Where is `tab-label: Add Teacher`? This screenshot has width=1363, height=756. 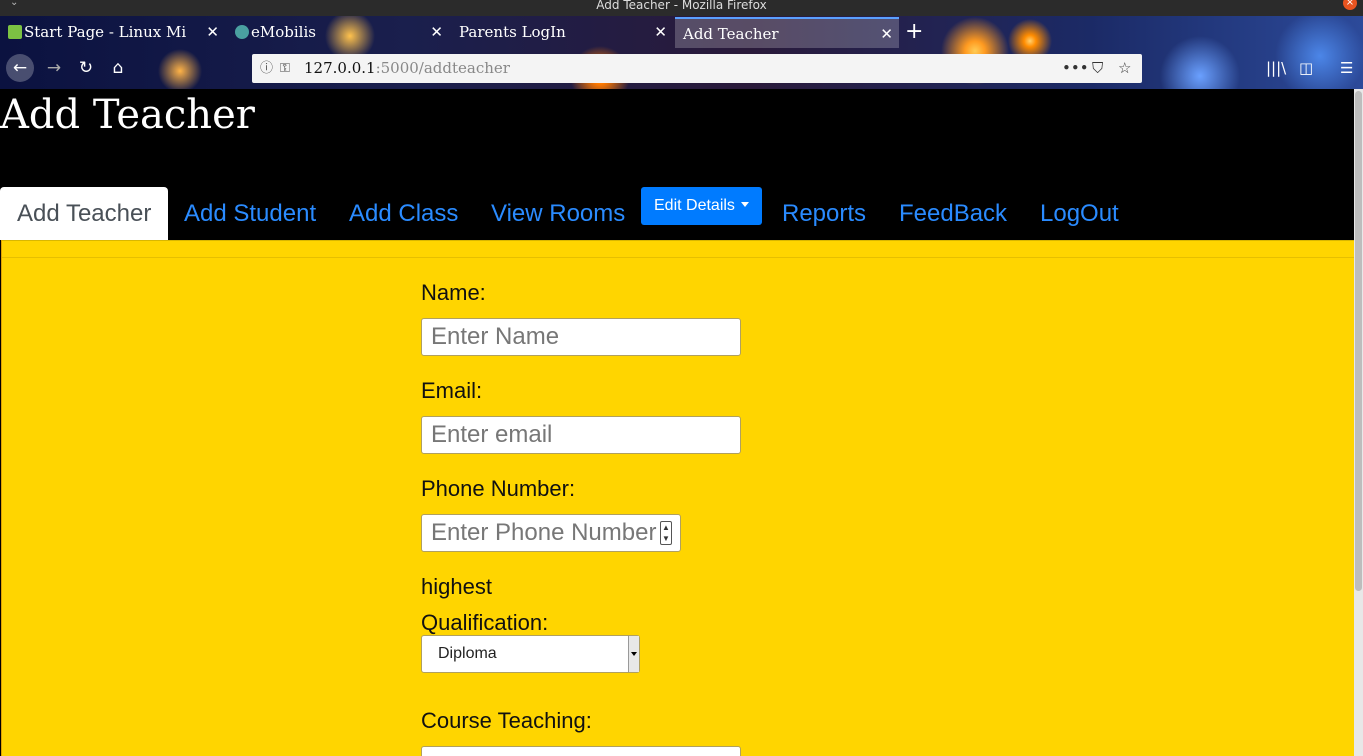
tab-label: Add Teacher is located at coordinates (731, 34).